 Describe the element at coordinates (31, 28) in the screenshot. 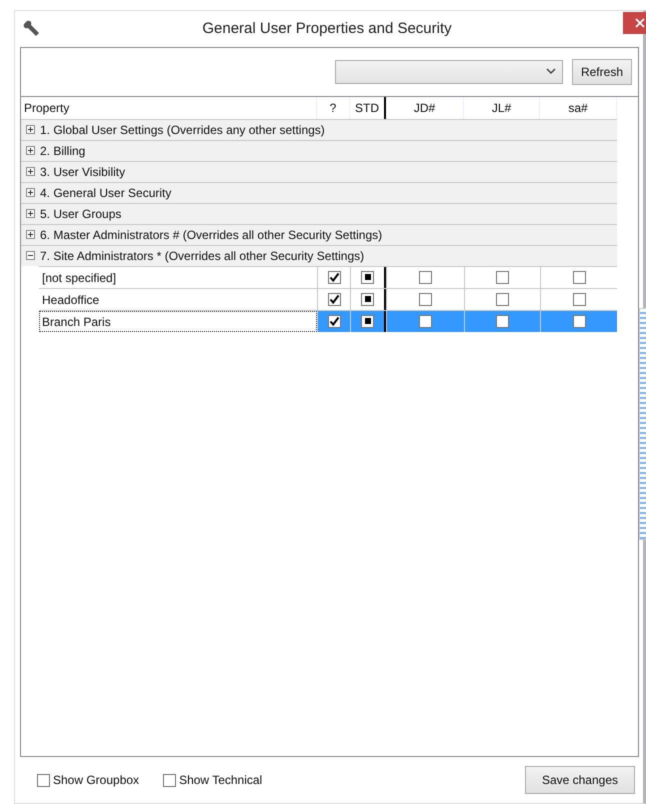

I see `wrench-icon` at that location.